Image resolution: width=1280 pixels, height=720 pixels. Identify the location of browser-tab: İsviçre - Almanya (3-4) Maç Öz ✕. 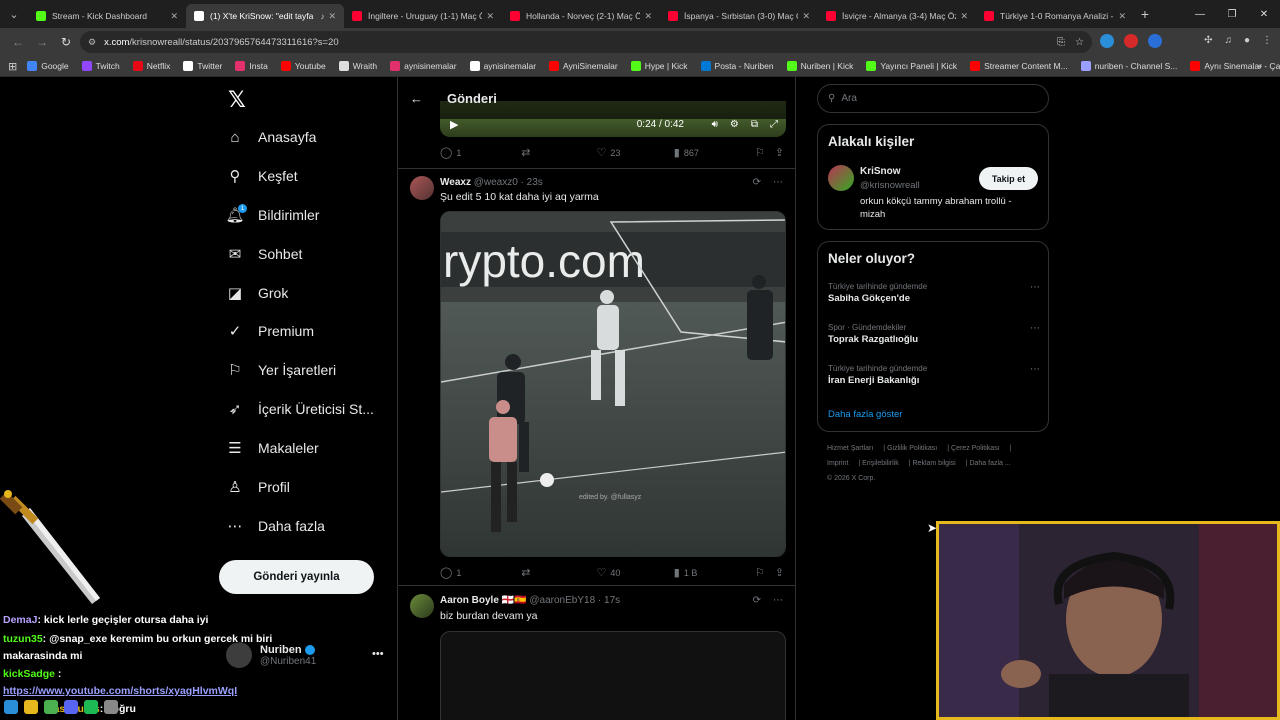
(897, 16).